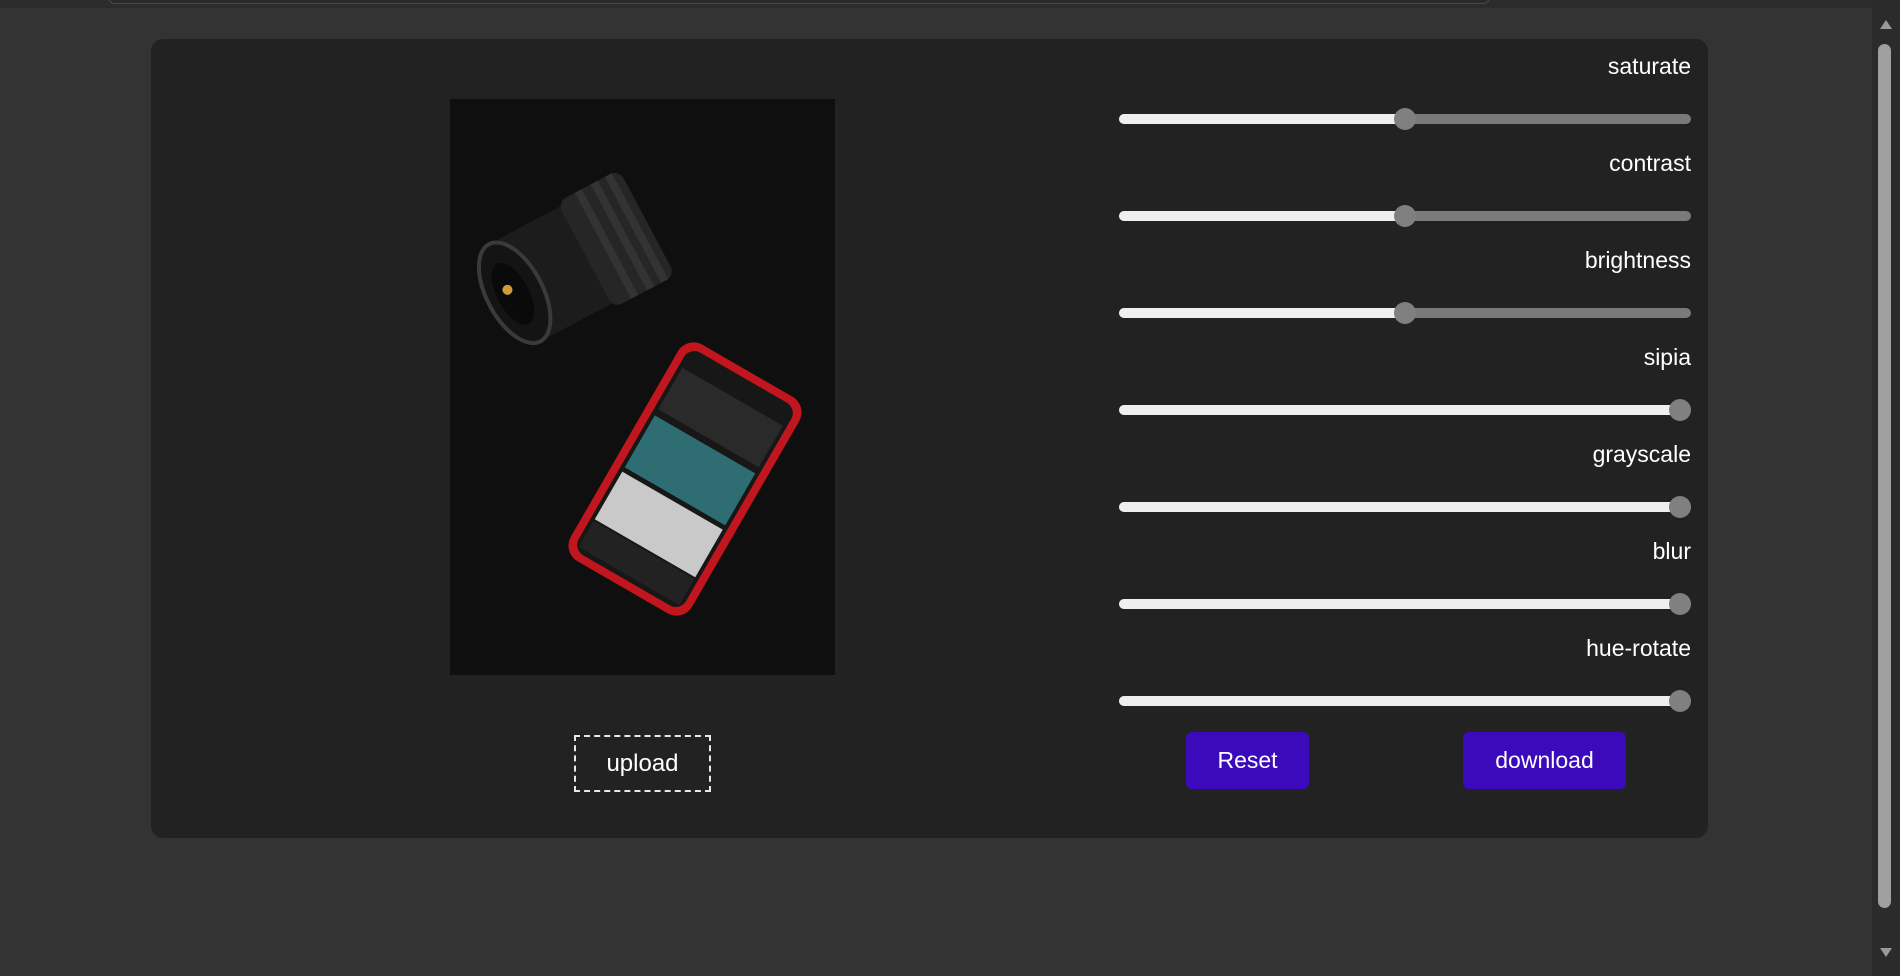  I want to click on saturate-slider, so click(1405, 119).